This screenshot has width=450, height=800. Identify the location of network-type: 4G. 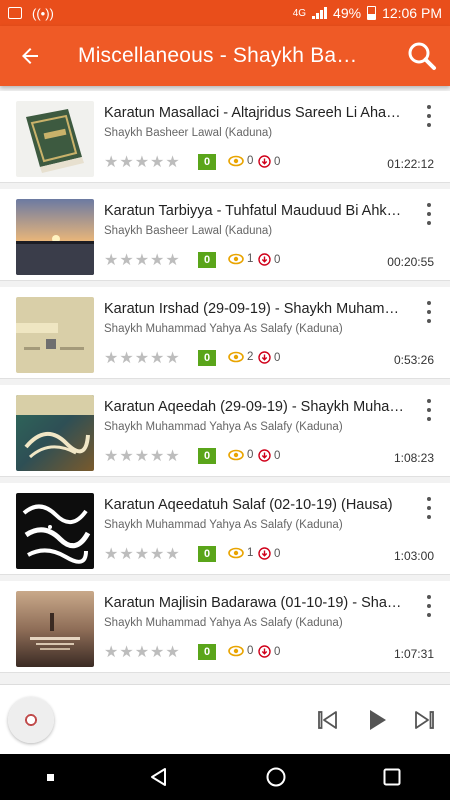
(299, 13).